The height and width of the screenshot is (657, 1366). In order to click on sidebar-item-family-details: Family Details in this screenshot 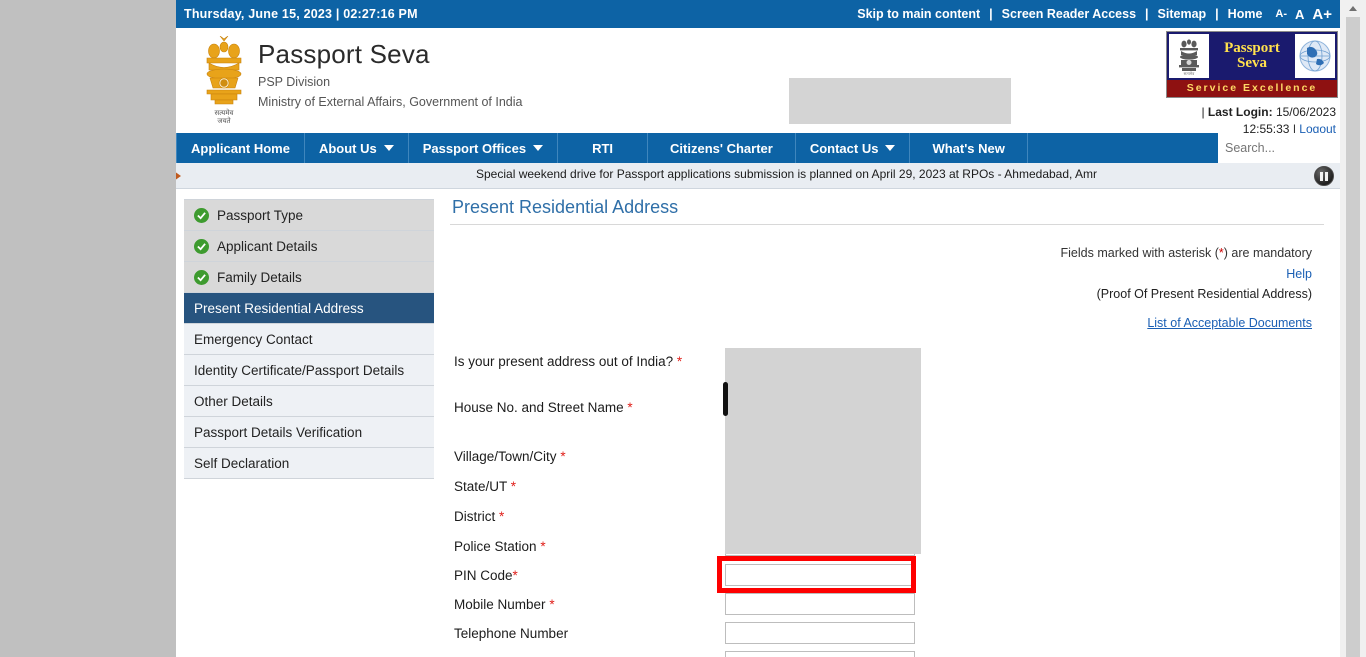, I will do `click(309, 277)`.